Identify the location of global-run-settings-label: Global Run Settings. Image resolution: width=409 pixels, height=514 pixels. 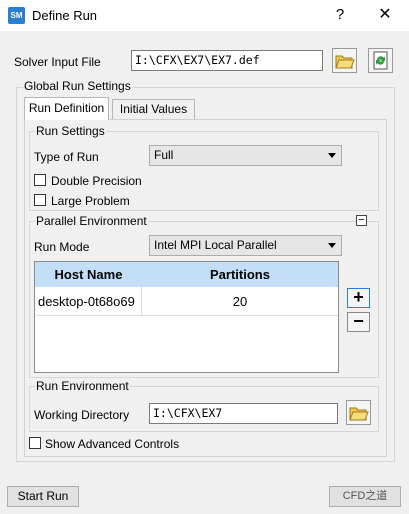
(77, 86).